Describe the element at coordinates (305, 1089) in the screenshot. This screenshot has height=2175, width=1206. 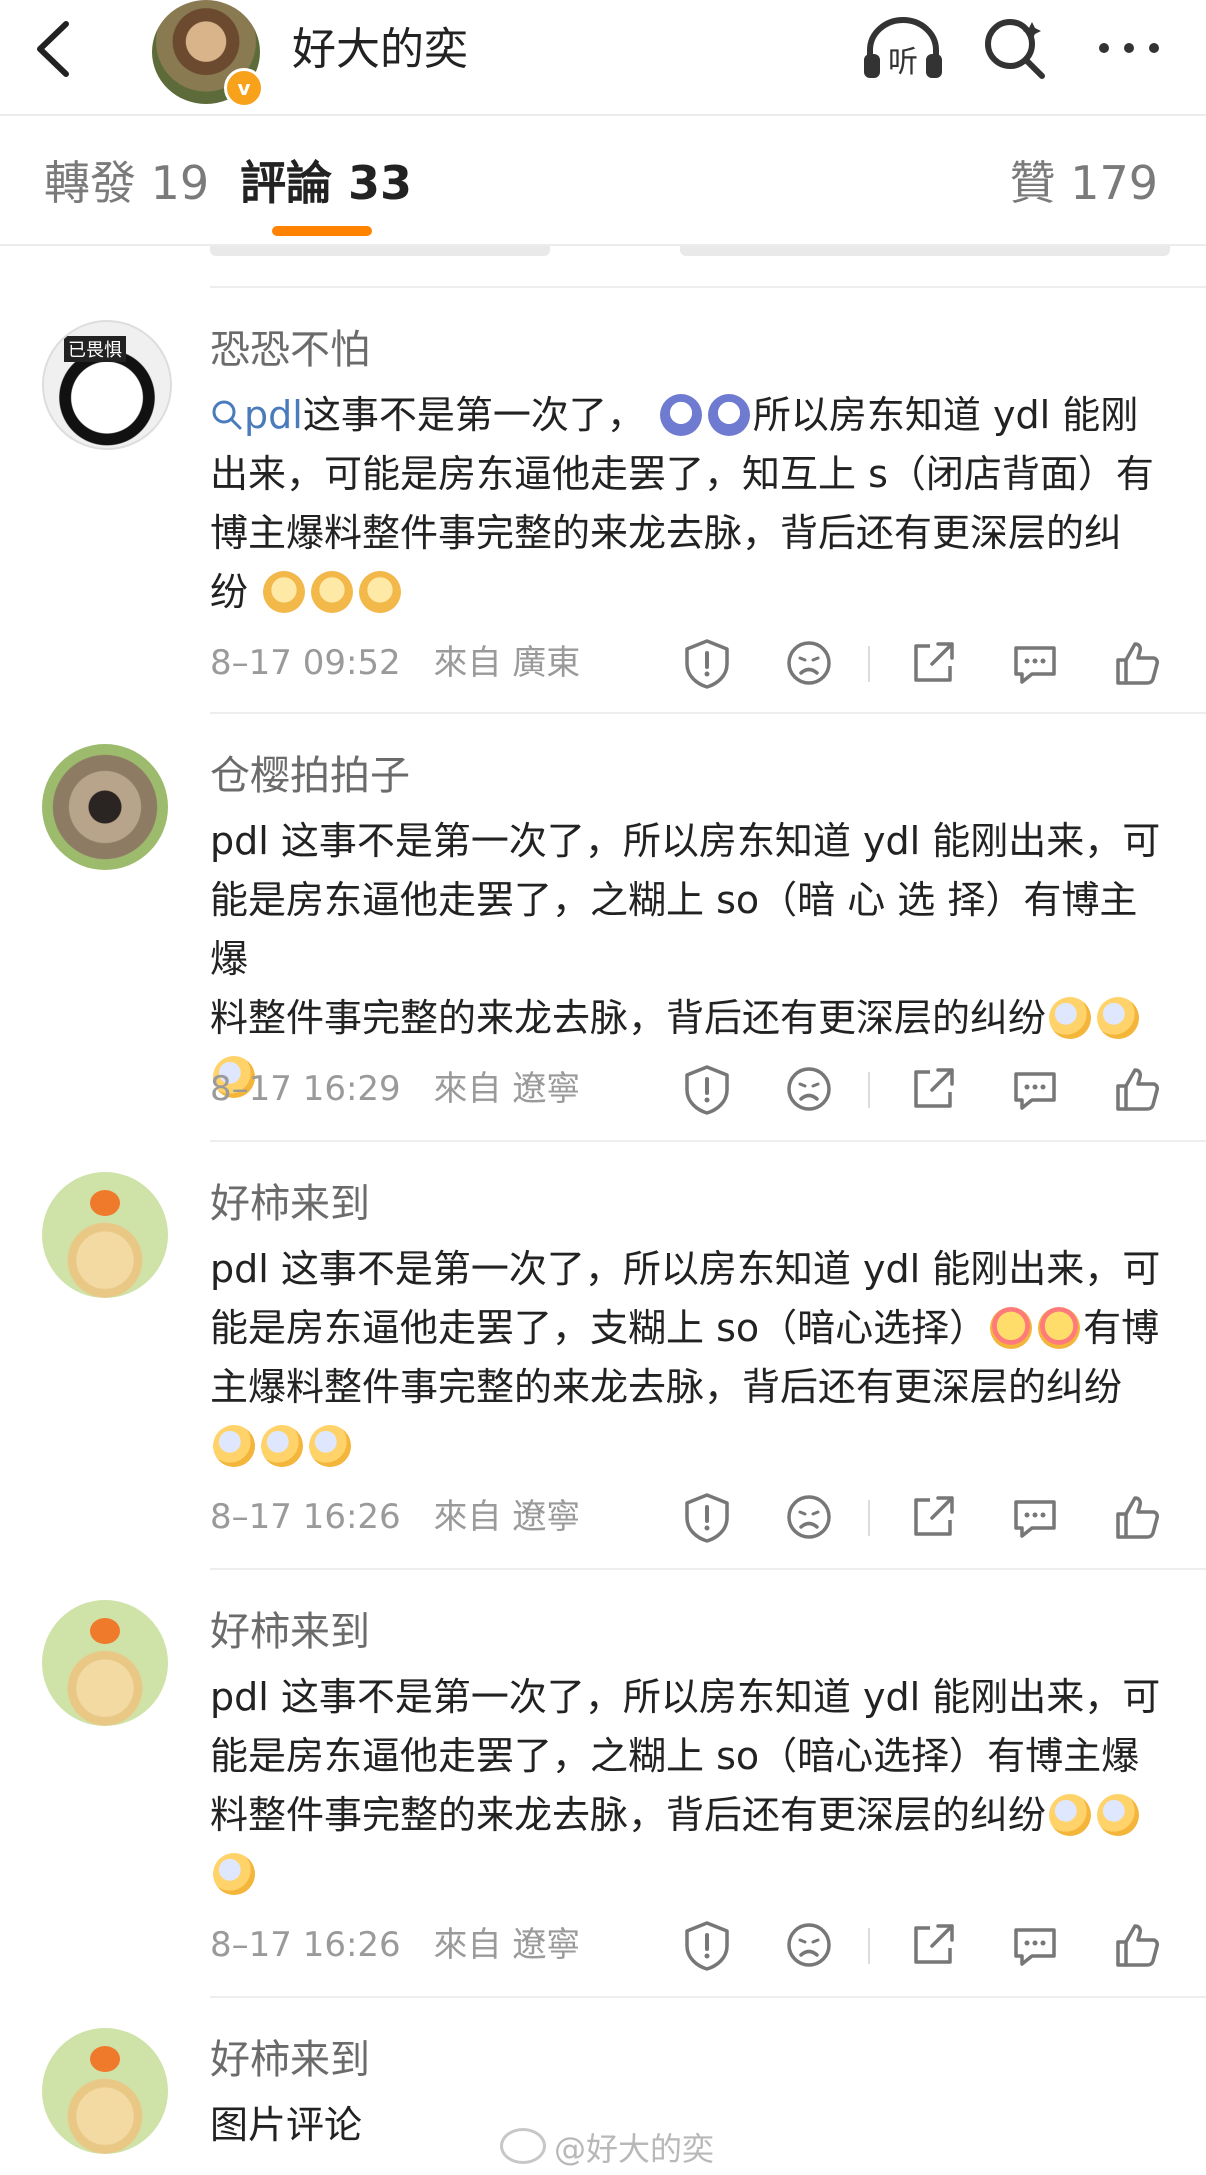
I see `comment-time: 8–17 16:29` at that location.